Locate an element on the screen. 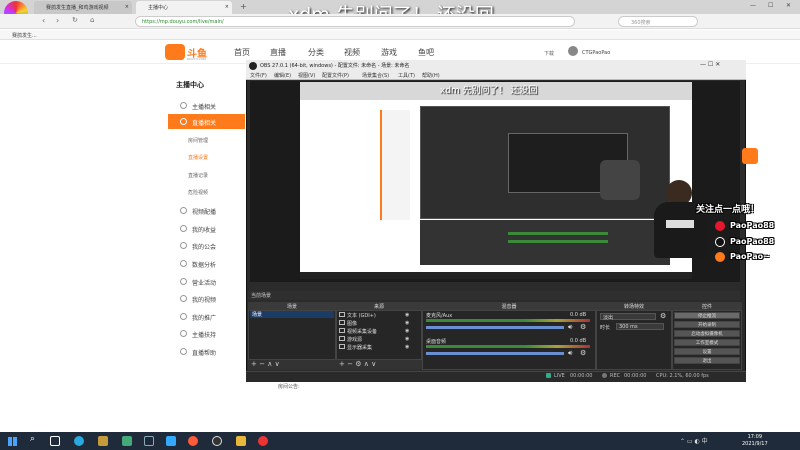 The image size is (800, 450). browser-tab-active: 主播中心 × is located at coordinates (184, 7).